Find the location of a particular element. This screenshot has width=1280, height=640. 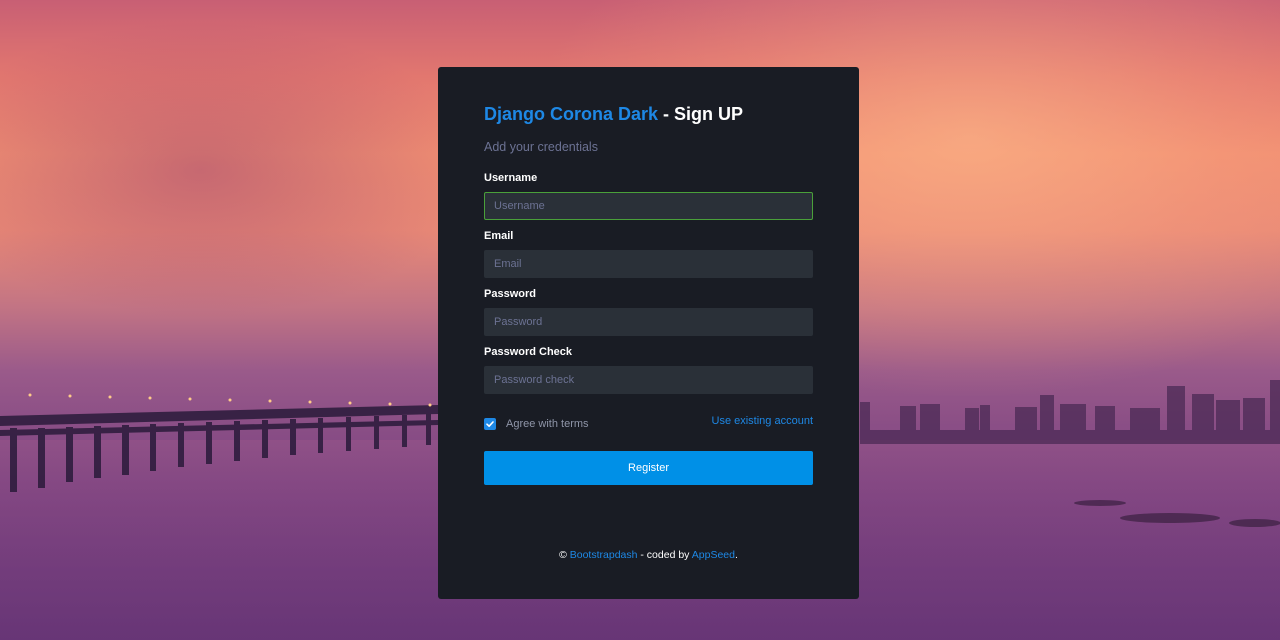

email-group: Email is located at coordinates (648, 253).